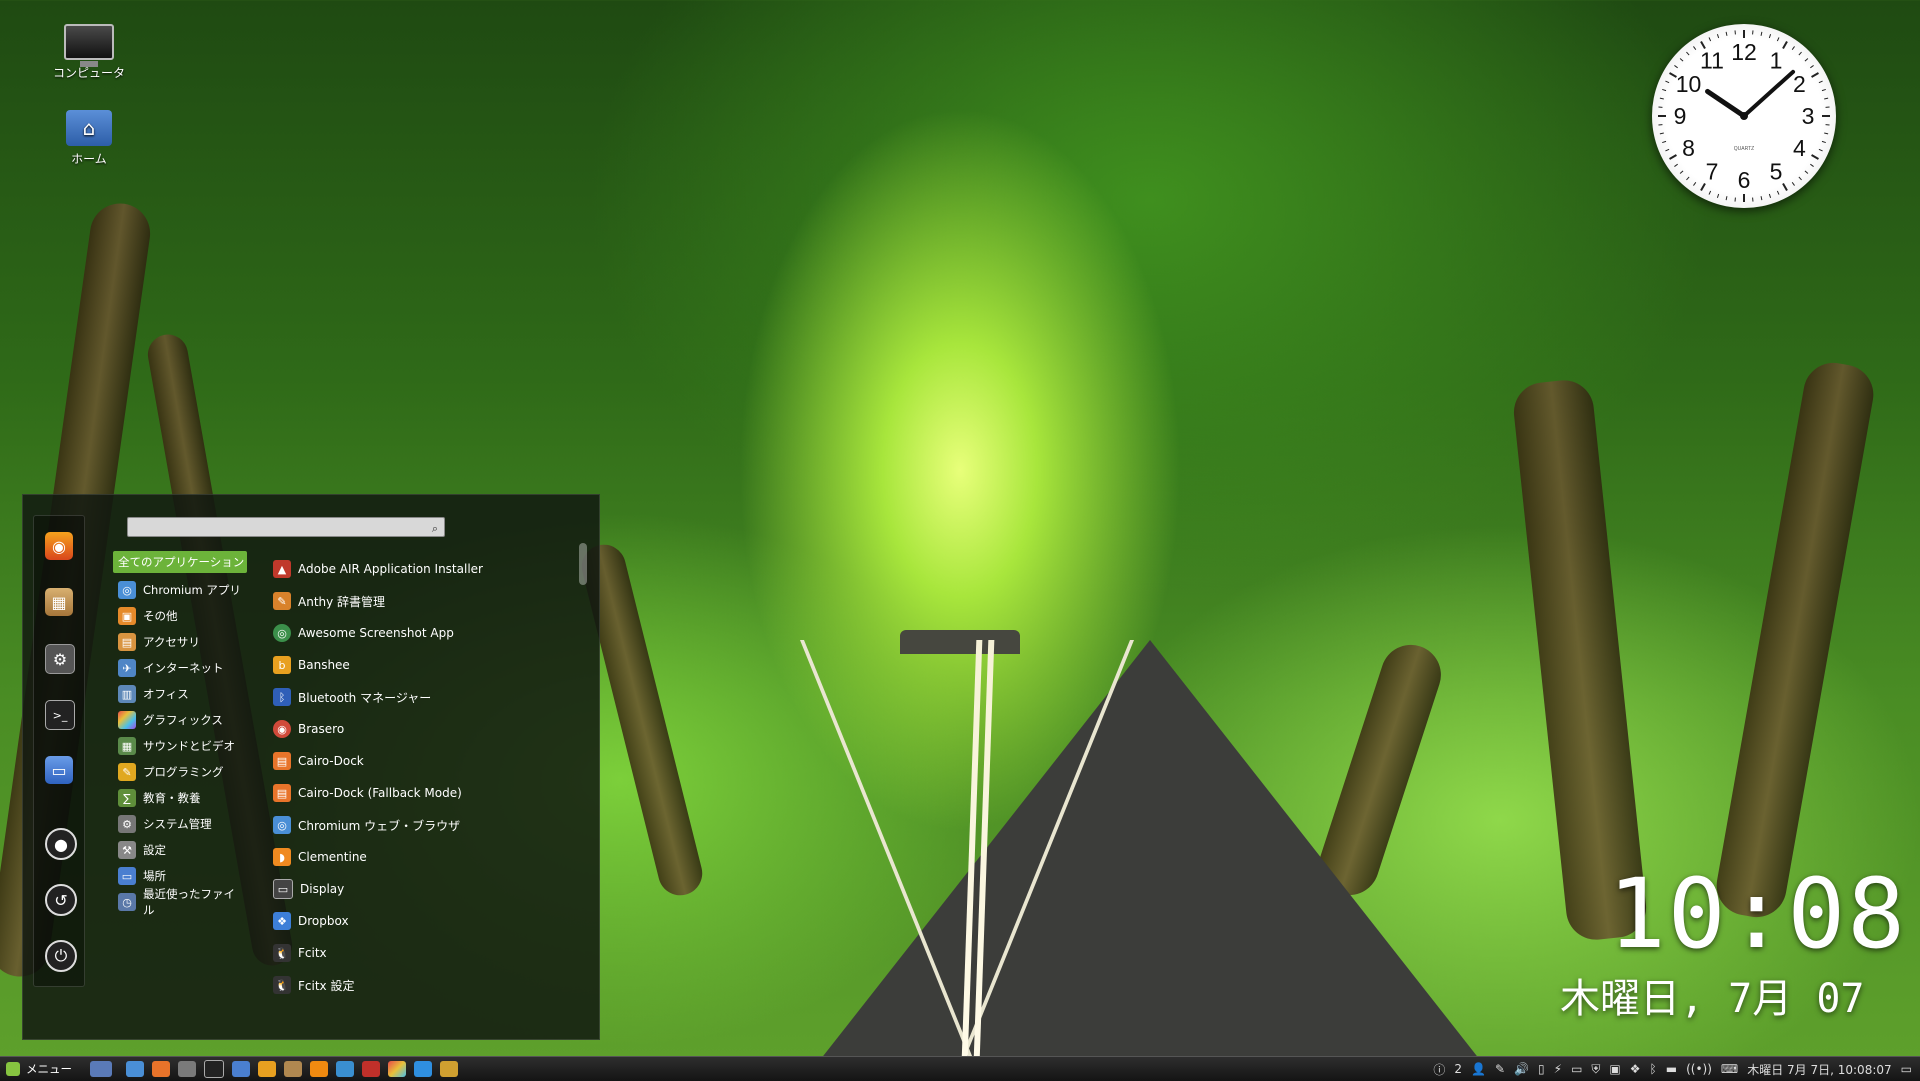  Describe the element at coordinates (61, 900) in the screenshot. I see `logout-icon: ↺` at that location.